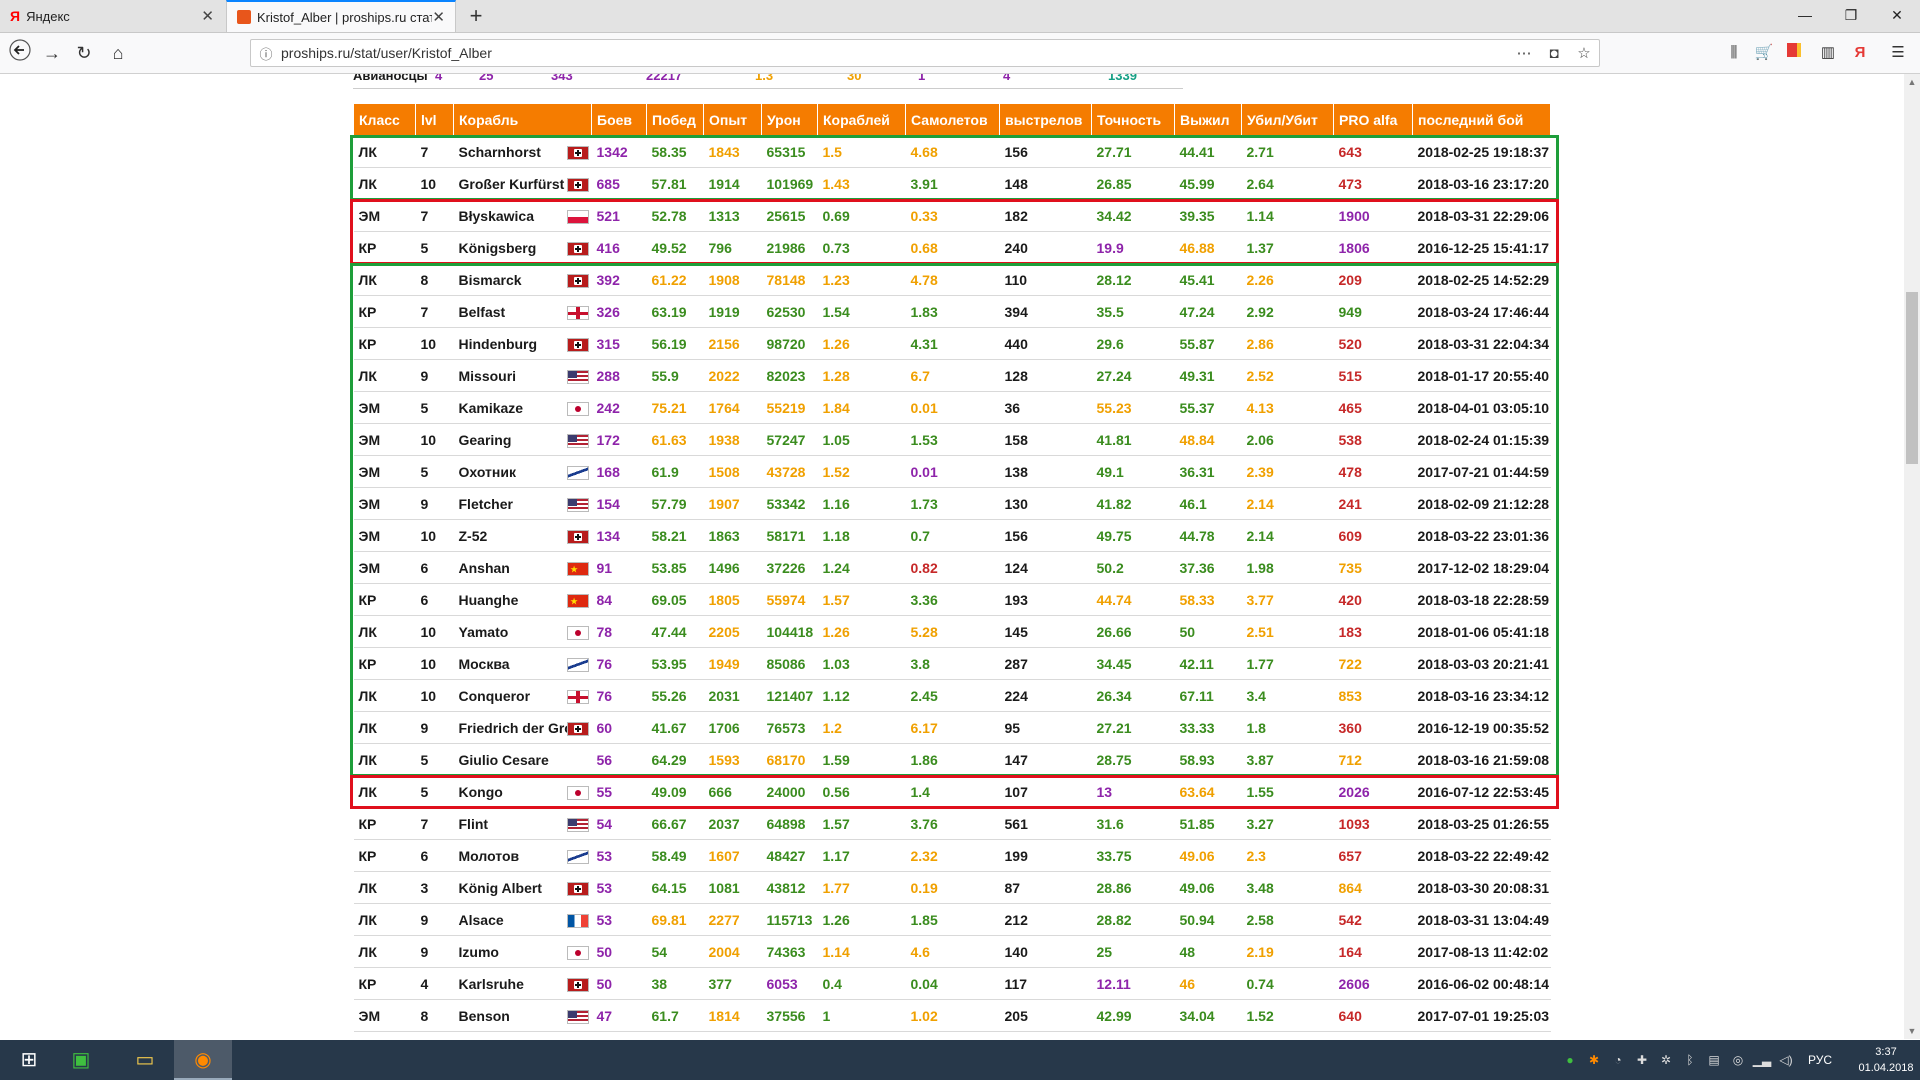  Describe the element at coordinates (522, 311) in the screenshot. I see `ship-name-cell: Belfast` at that location.